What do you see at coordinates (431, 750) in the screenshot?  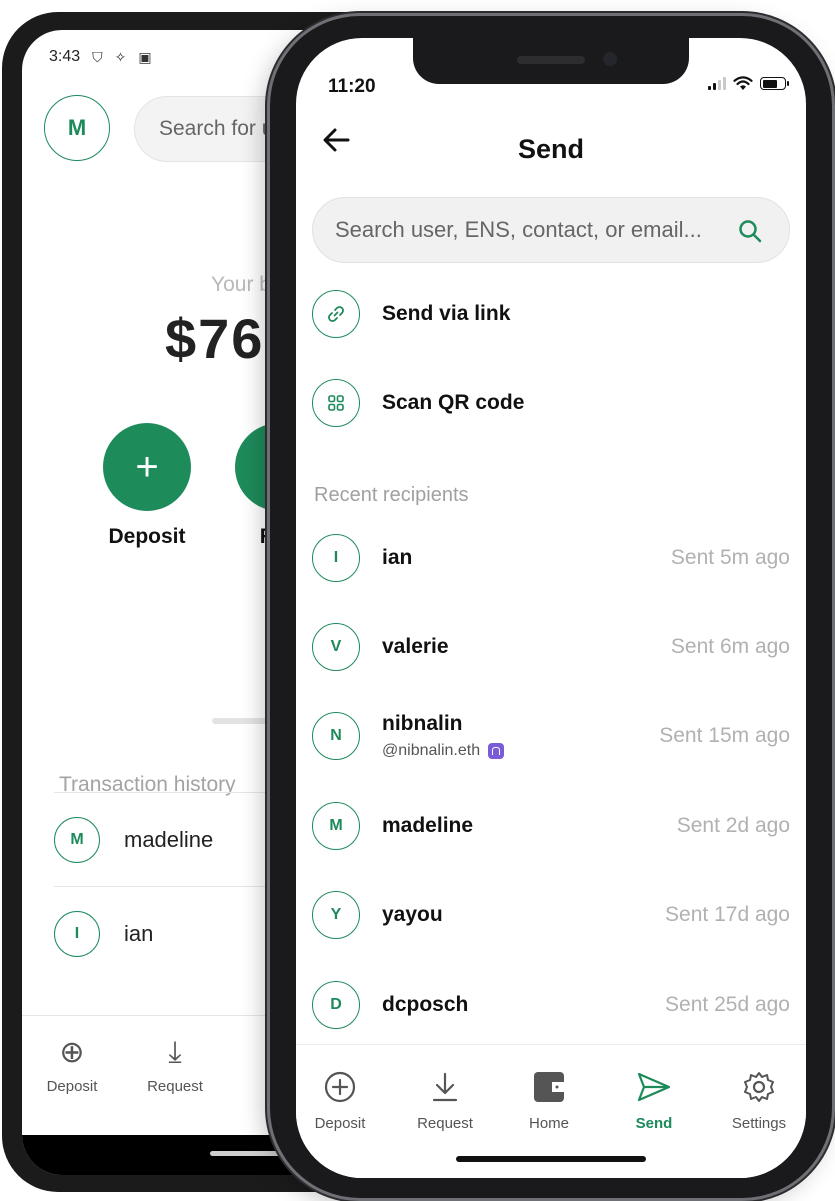 I see `recipient-handle: @nibnalin.eth` at bounding box center [431, 750].